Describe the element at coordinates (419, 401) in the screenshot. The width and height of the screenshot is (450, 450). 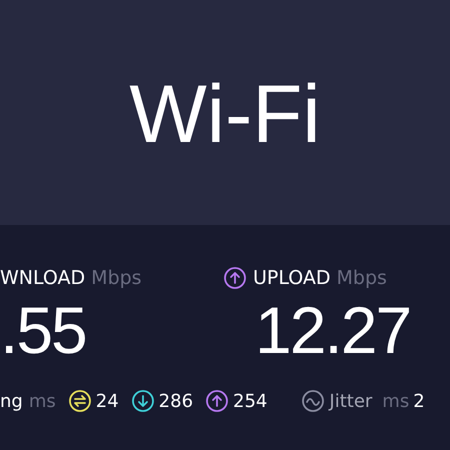
I see `jitter-value: 2` at that location.